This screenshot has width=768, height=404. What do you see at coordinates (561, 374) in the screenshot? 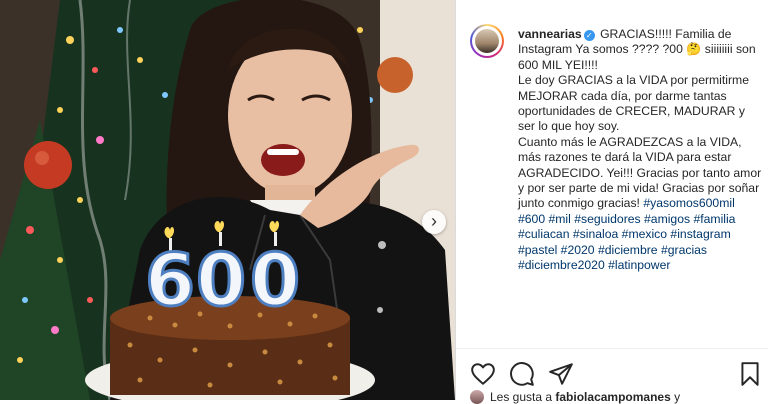
I see `share-icon` at bounding box center [561, 374].